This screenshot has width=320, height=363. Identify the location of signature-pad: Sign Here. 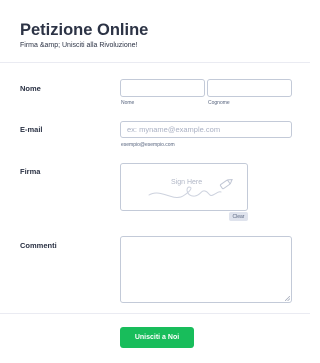
(184, 187).